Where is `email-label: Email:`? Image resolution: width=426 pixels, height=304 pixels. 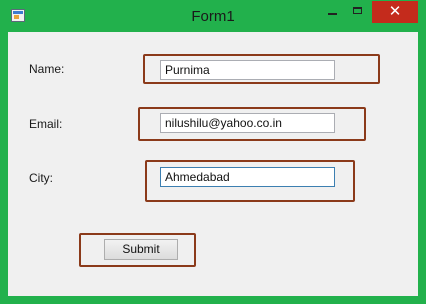
email-label: Email: is located at coordinates (46, 124).